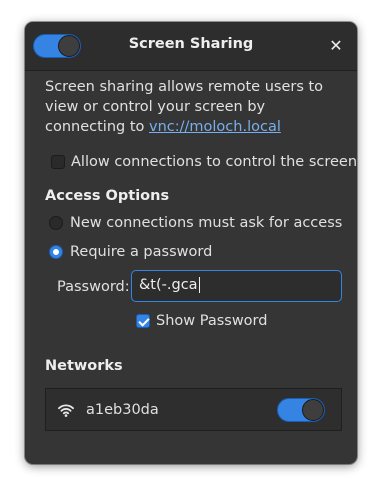  Describe the element at coordinates (58, 162) in the screenshot. I see `allow-remote-control-checkbox` at that location.